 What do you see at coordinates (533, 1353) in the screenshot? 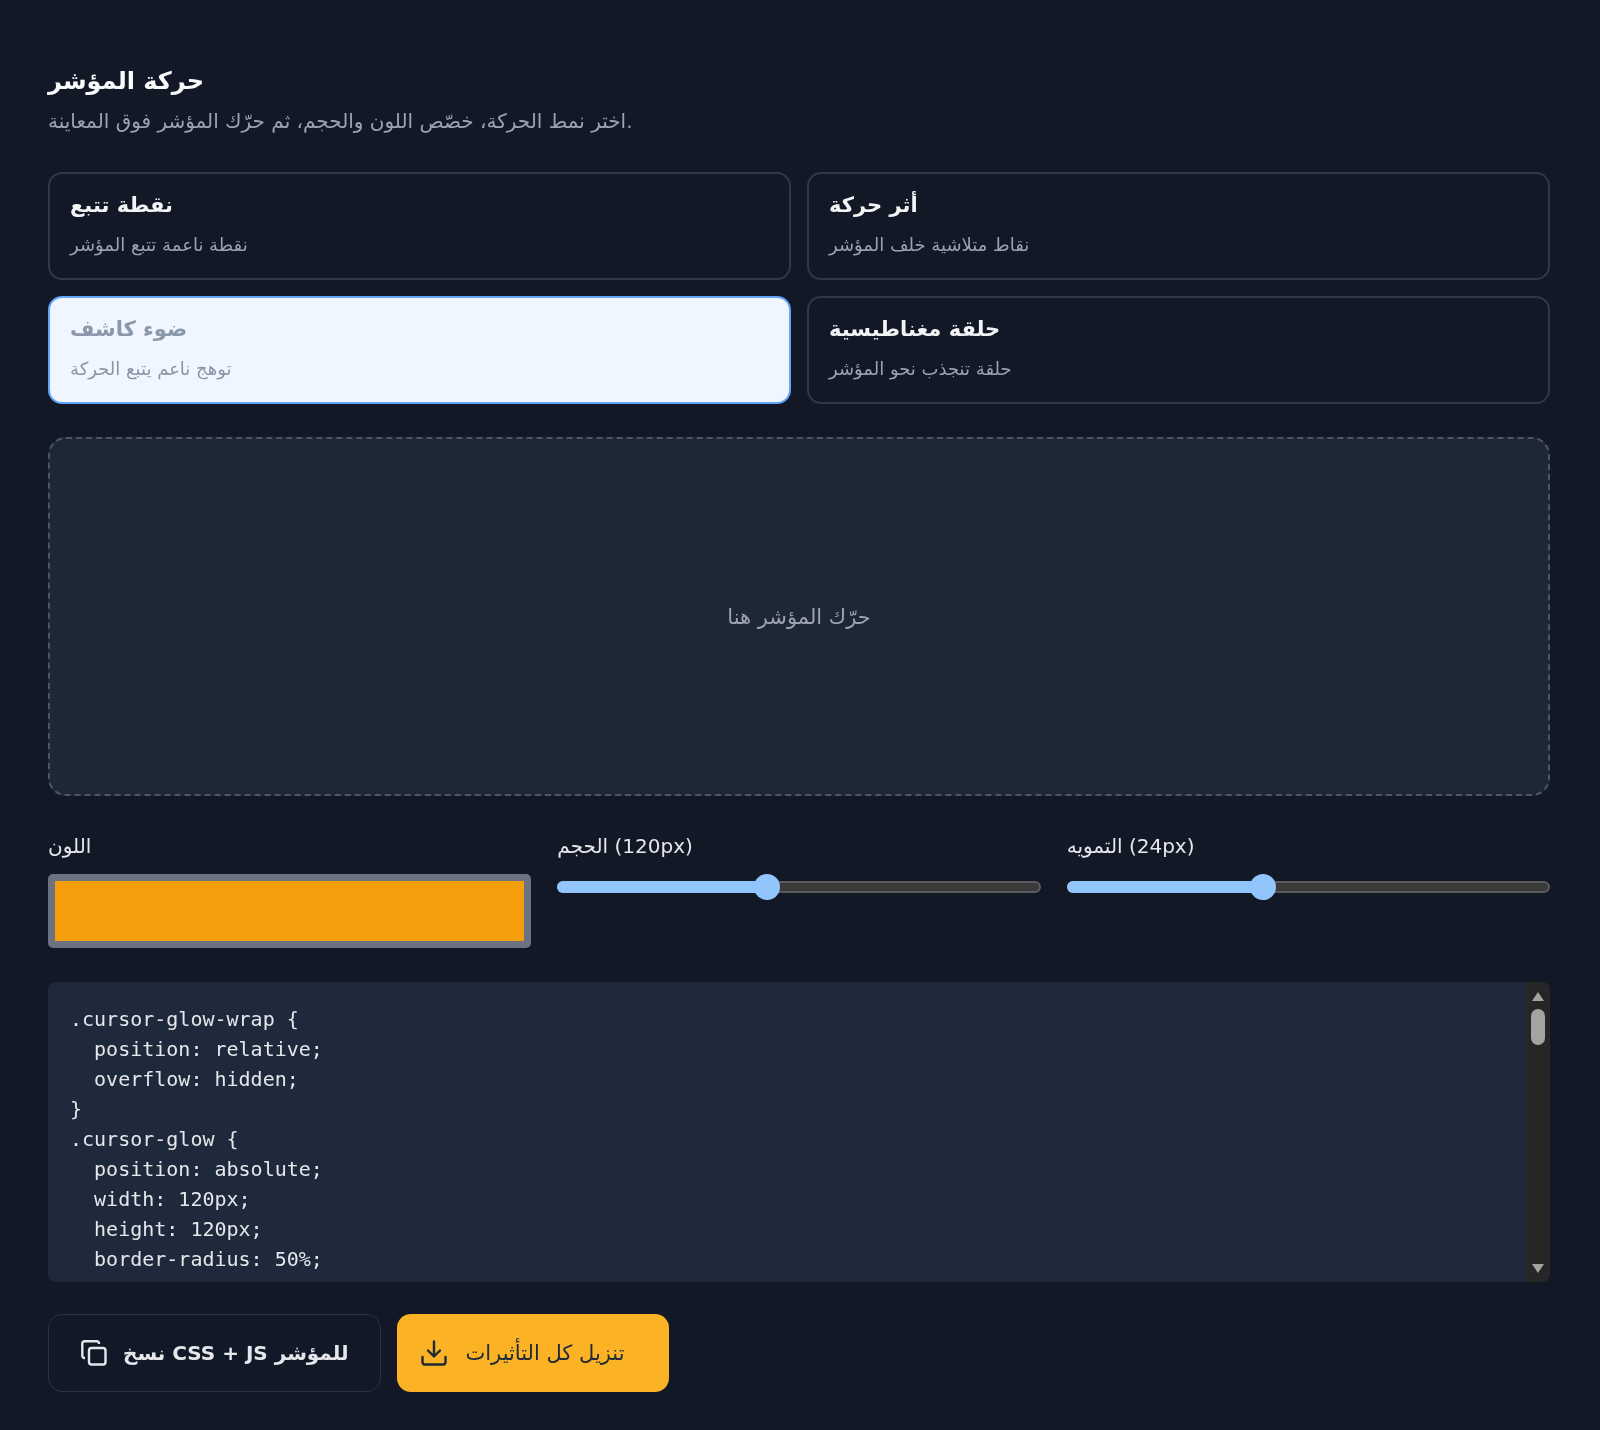
I see `download-button: تنزيل كل التأثيرات` at bounding box center [533, 1353].